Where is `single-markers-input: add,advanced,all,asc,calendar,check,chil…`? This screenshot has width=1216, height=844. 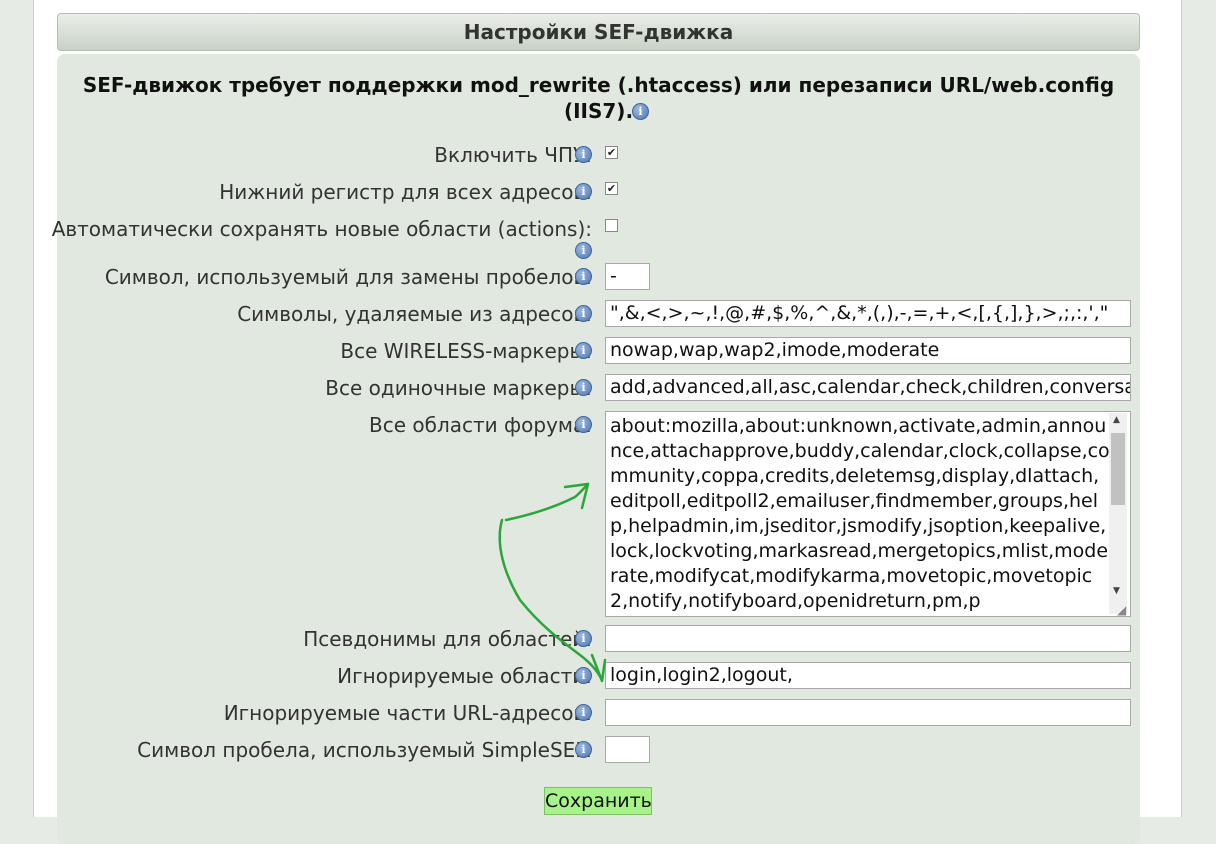
single-markers-input: add,advanced,all,asc,calendar,check,chil… is located at coordinates (868, 387).